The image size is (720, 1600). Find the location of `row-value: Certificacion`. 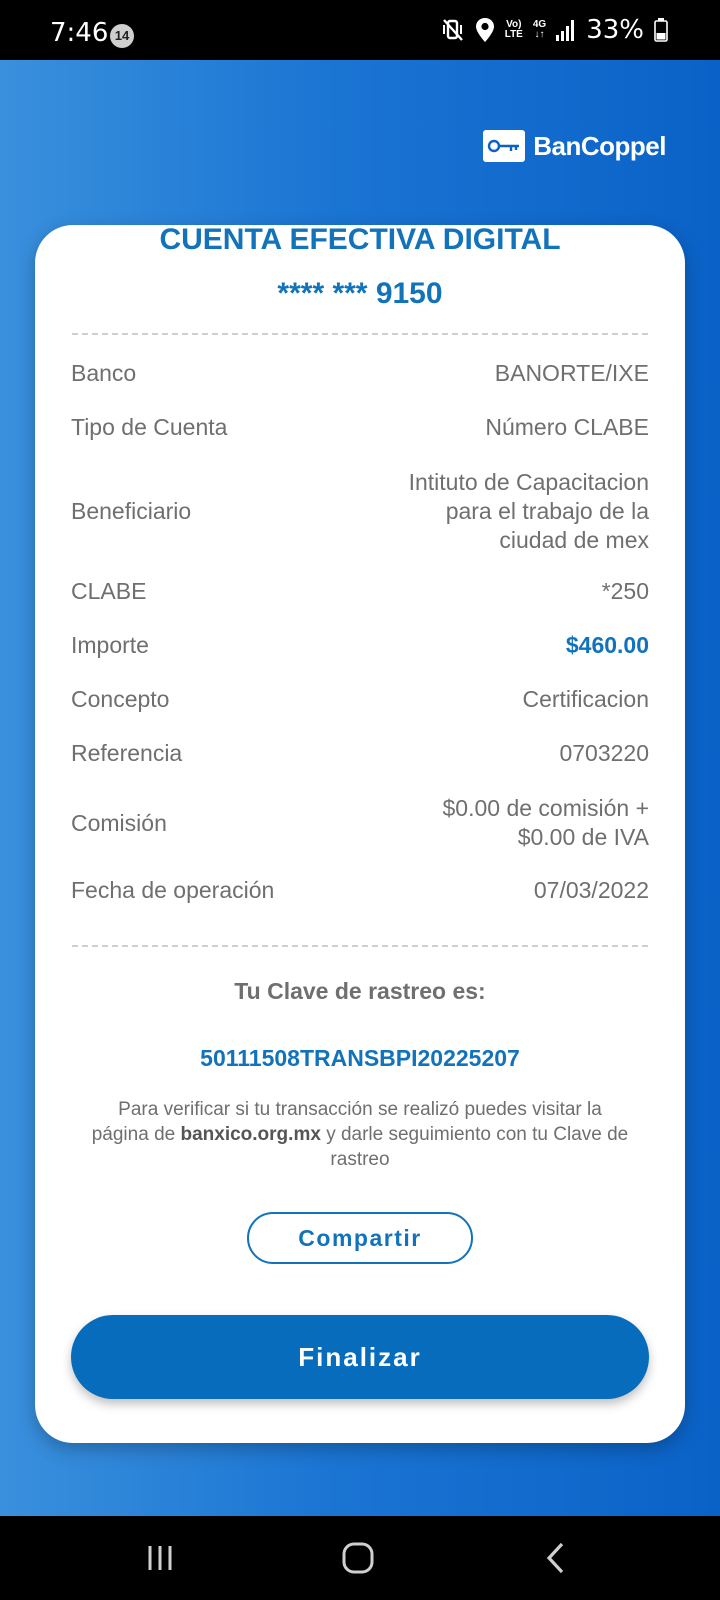

row-value: Certificacion is located at coordinates (585, 699).